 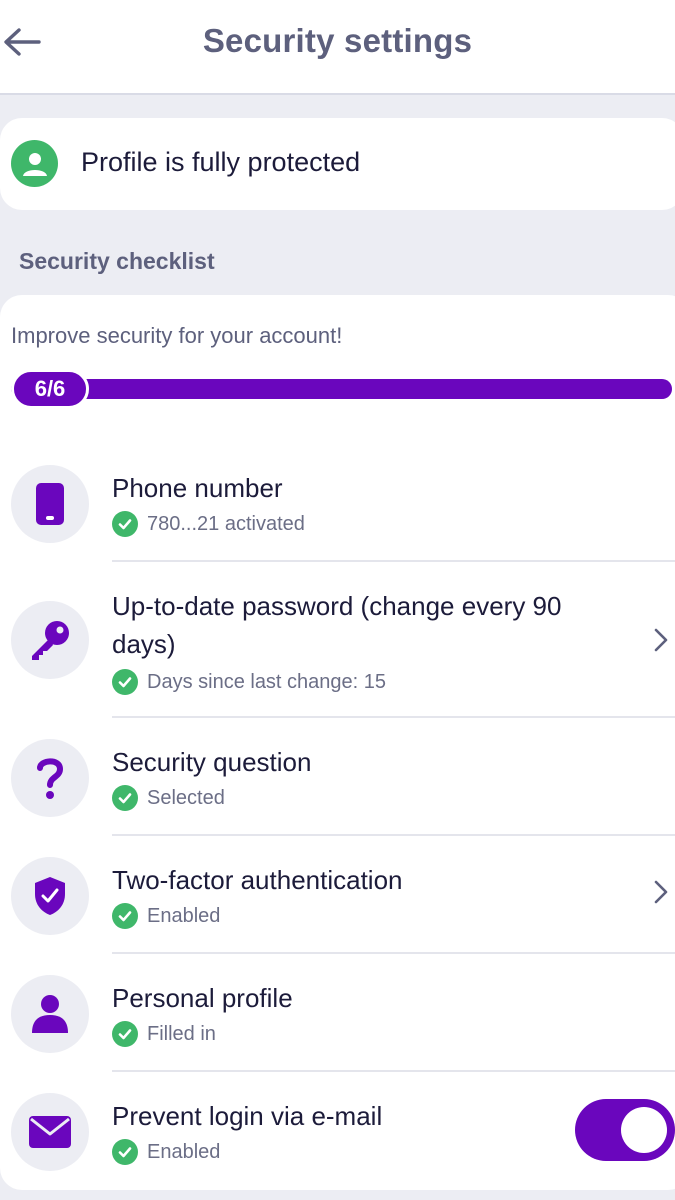 I want to click on checklist-item-personal-profile: Personal profile Filled in, so click(x=337, y=1023).